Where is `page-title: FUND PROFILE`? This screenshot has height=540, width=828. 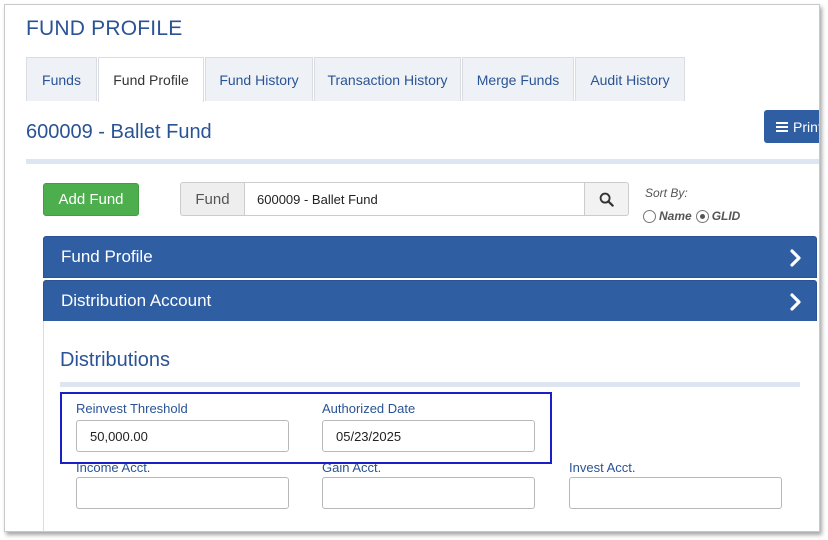 page-title: FUND PROFILE is located at coordinates (104, 28).